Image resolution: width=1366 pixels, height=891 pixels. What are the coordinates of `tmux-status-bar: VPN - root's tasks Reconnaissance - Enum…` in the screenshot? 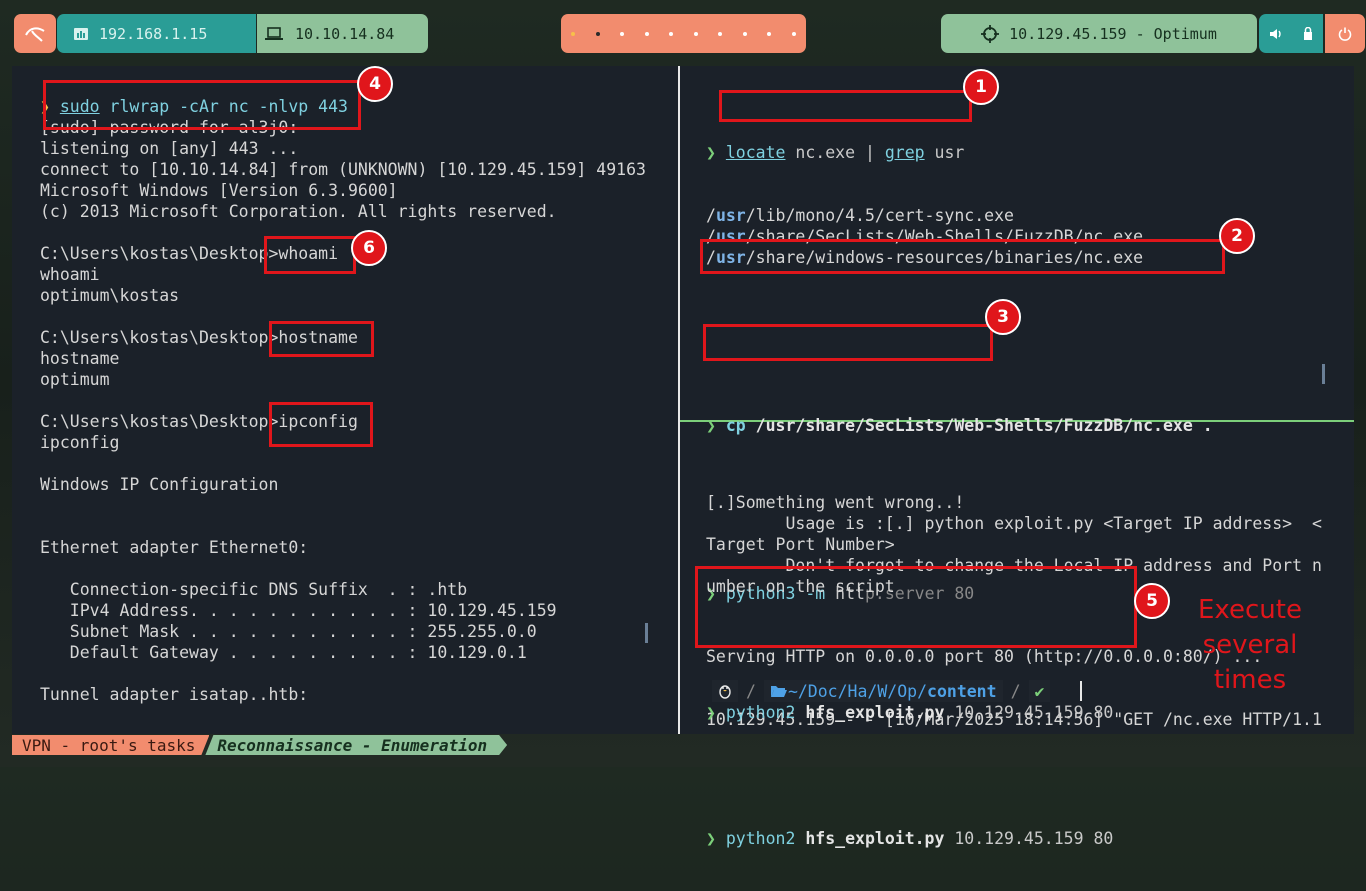 It's located at (259, 745).